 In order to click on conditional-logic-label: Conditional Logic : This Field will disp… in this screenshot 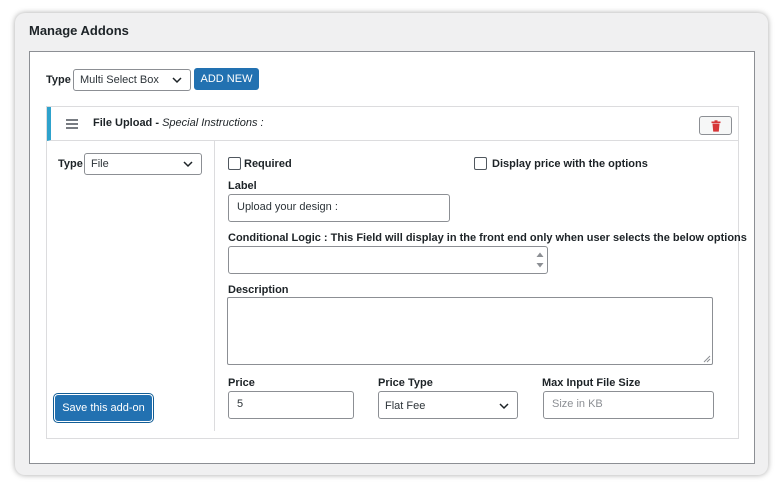, I will do `click(487, 238)`.